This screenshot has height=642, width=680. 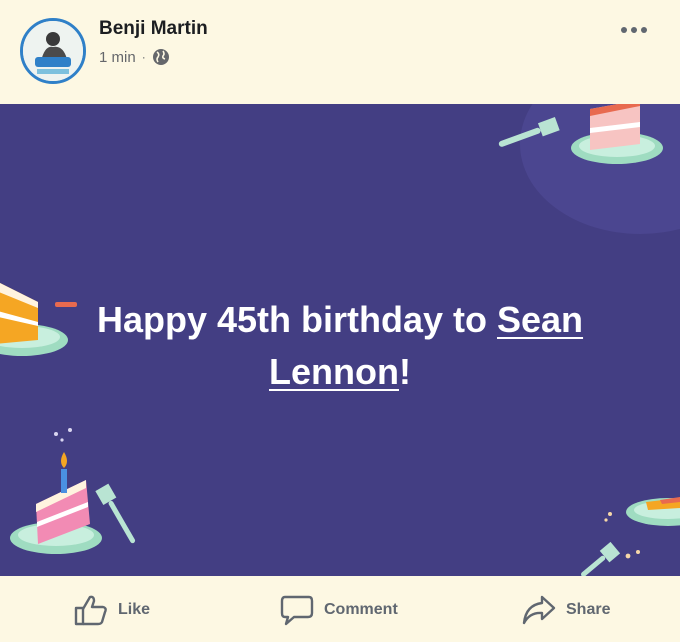 What do you see at coordinates (539, 610) in the screenshot?
I see `share-icon` at bounding box center [539, 610].